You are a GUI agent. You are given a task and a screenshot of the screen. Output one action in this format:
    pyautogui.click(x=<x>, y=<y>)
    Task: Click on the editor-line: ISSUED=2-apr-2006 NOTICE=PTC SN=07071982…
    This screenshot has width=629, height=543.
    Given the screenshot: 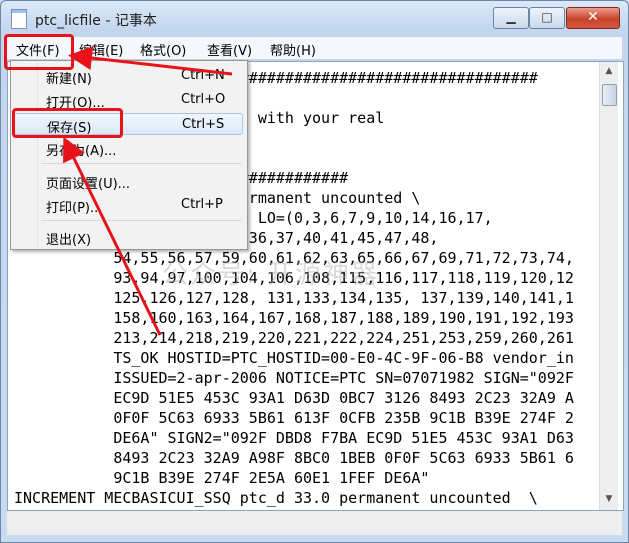 What is the action you would take?
    pyautogui.click(x=294, y=378)
    